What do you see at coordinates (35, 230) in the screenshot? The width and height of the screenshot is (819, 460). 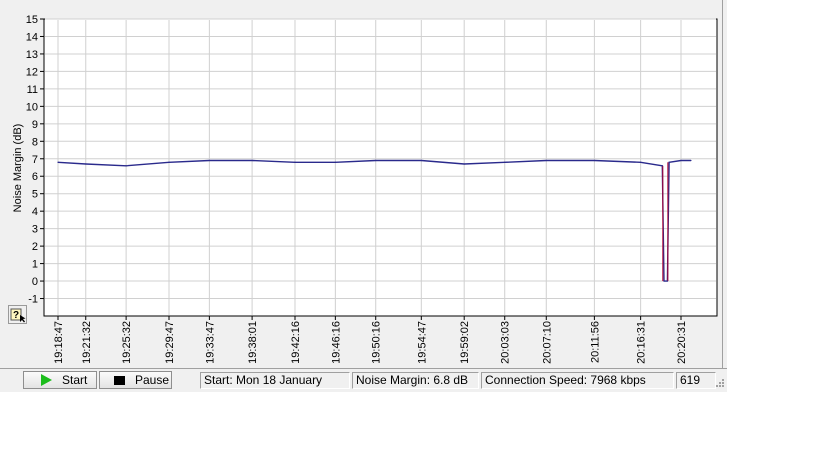 I see `y-tick-label: 3` at bounding box center [35, 230].